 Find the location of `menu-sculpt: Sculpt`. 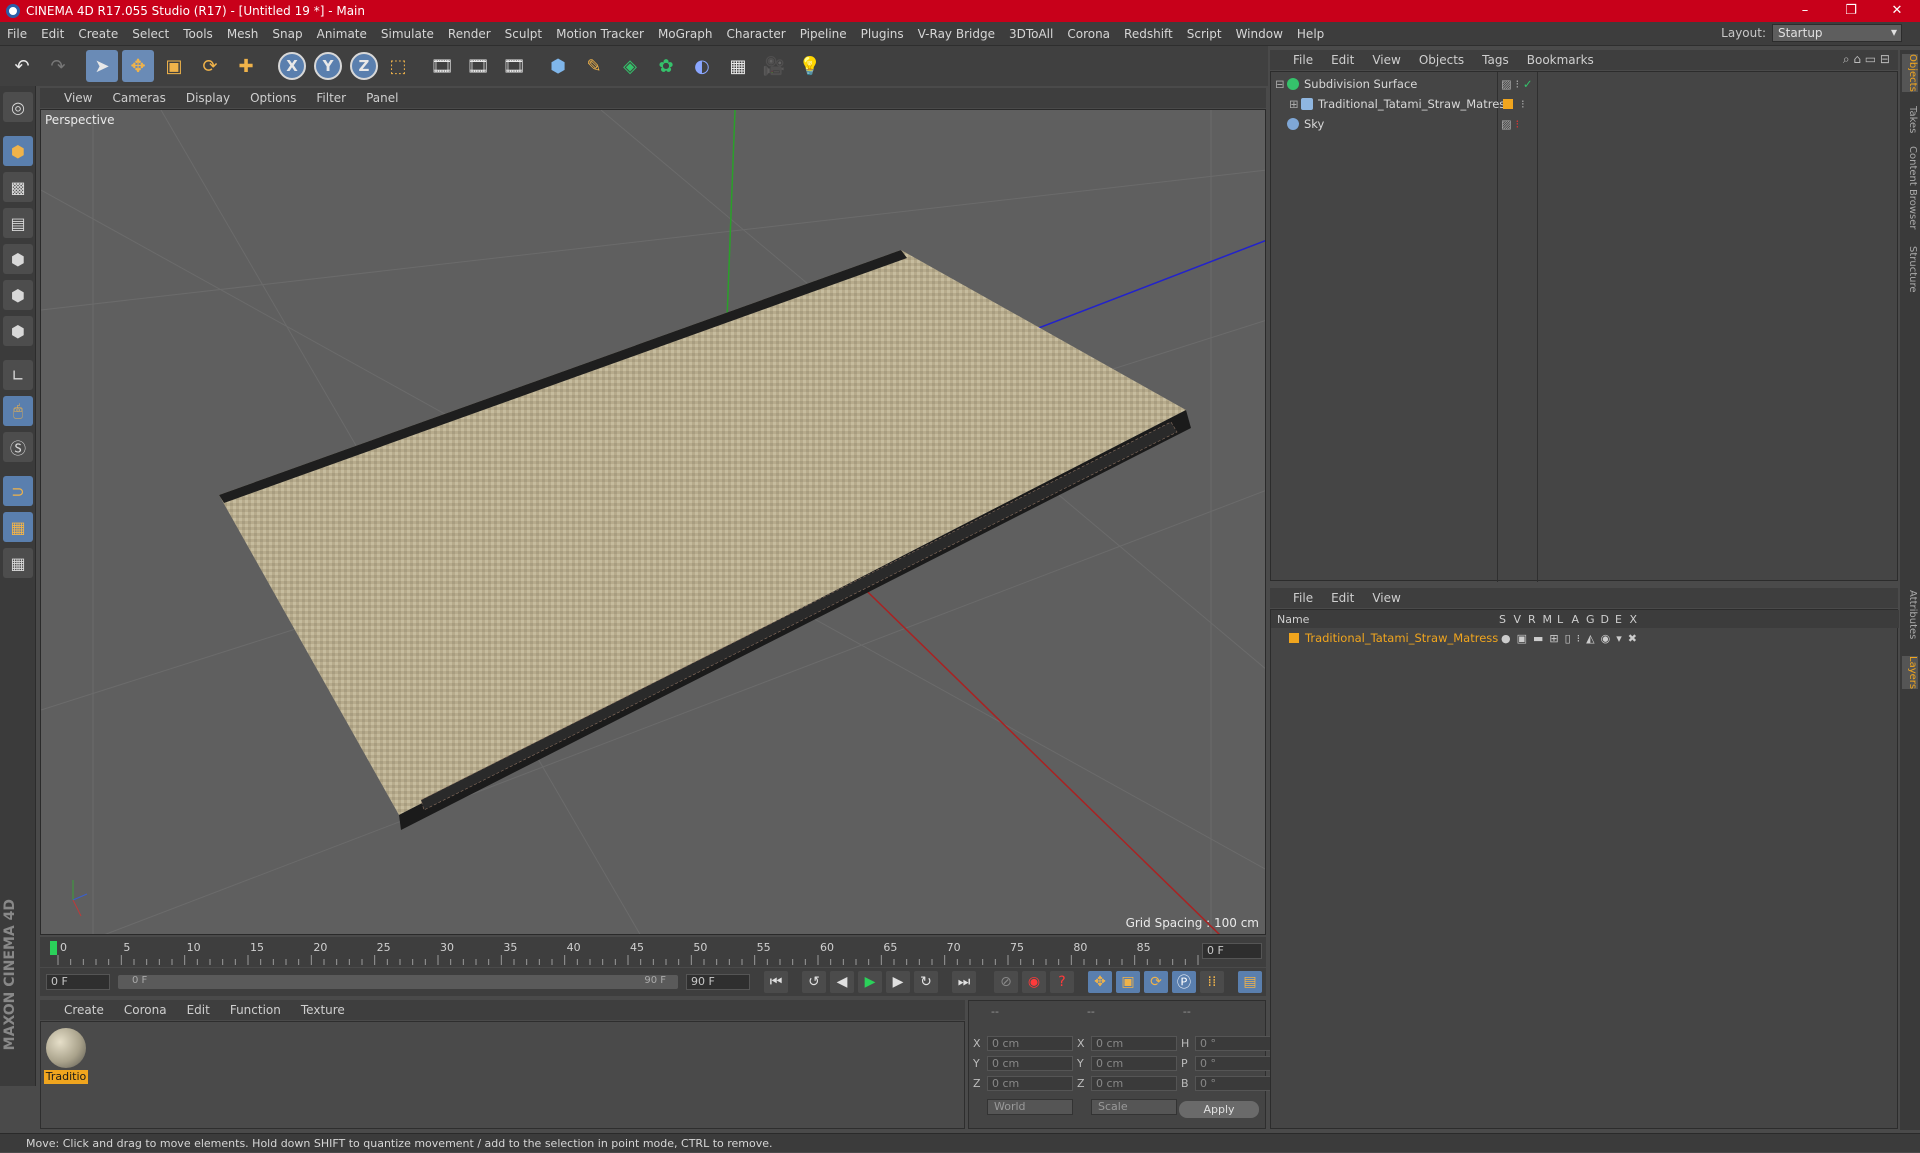

menu-sculpt: Sculpt is located at coordinates (523, 34).